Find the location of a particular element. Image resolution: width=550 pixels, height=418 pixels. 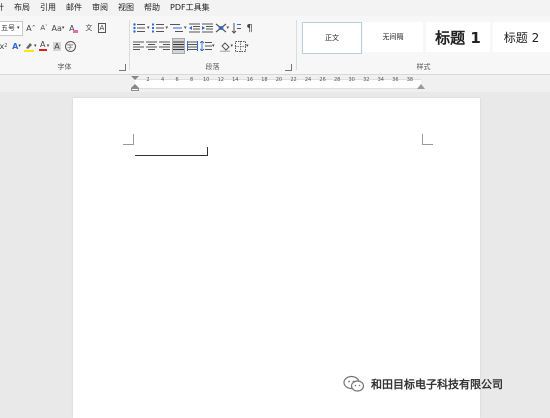

menu-view: 视图 is located at coordinates (126, 8).